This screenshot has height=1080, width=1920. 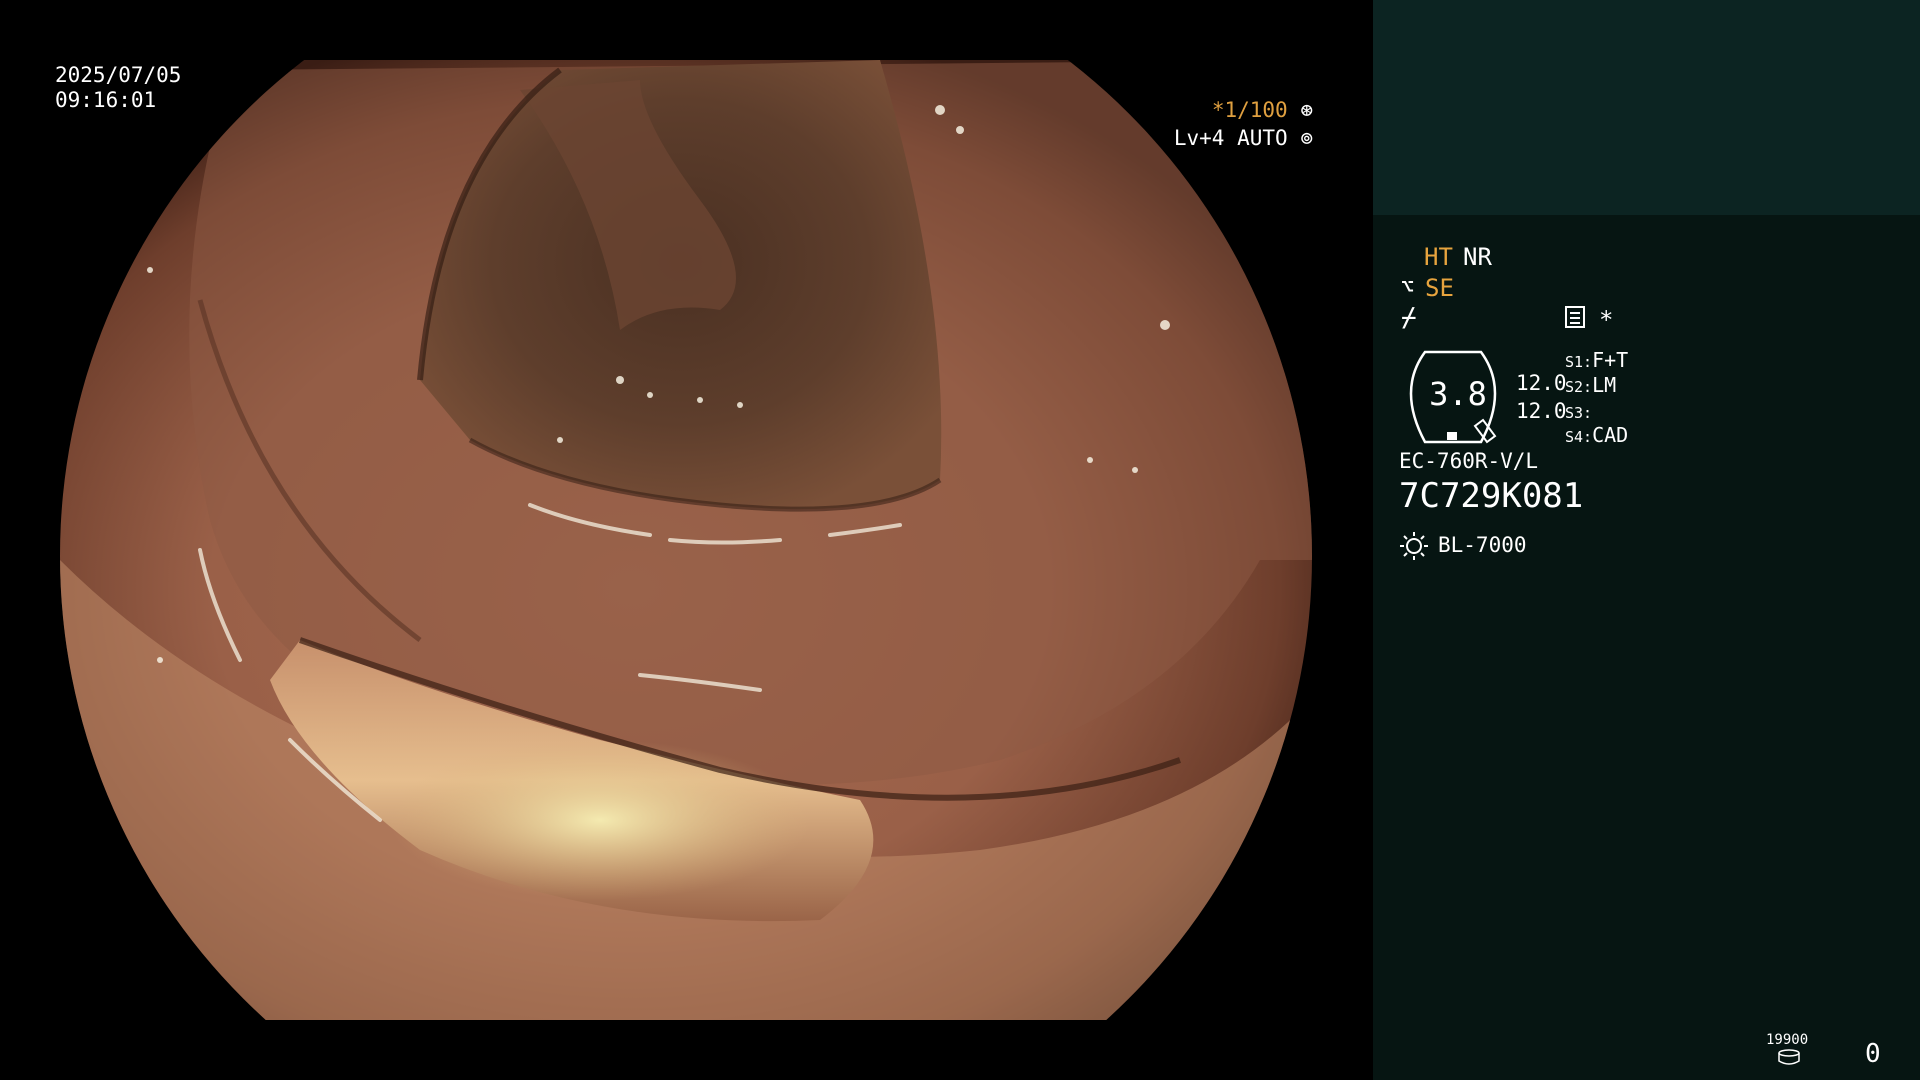 I want to click on light-source-icon, so click(x=1414, y=546).